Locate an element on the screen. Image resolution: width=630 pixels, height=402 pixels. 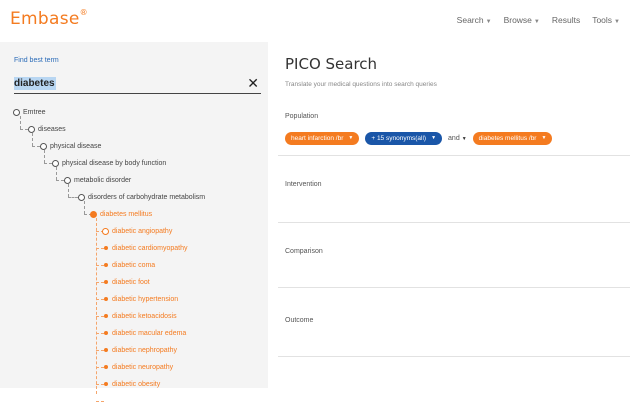
main-nav: Search ▼ Browse ▼ Results Tools ▼ is located at coordinates (538, 20).